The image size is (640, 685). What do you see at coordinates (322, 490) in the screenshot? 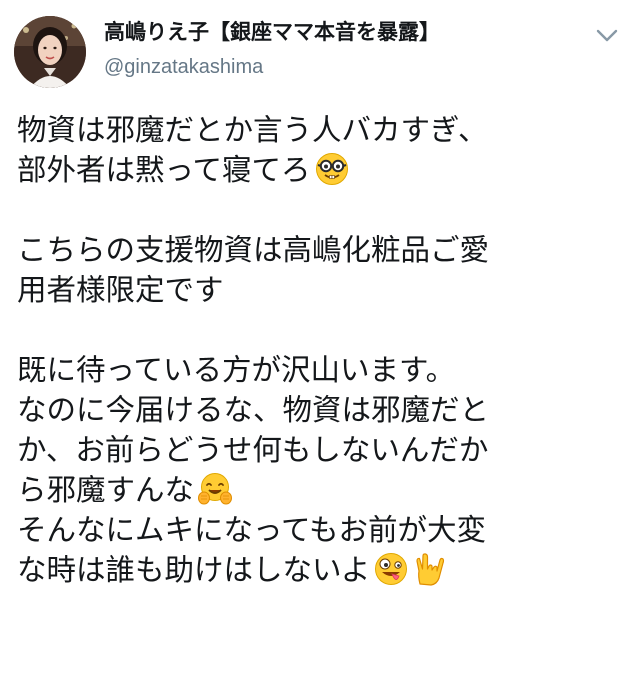
I see `tweet-line: ら邪魔すんな` at bounding box center [322, 490].